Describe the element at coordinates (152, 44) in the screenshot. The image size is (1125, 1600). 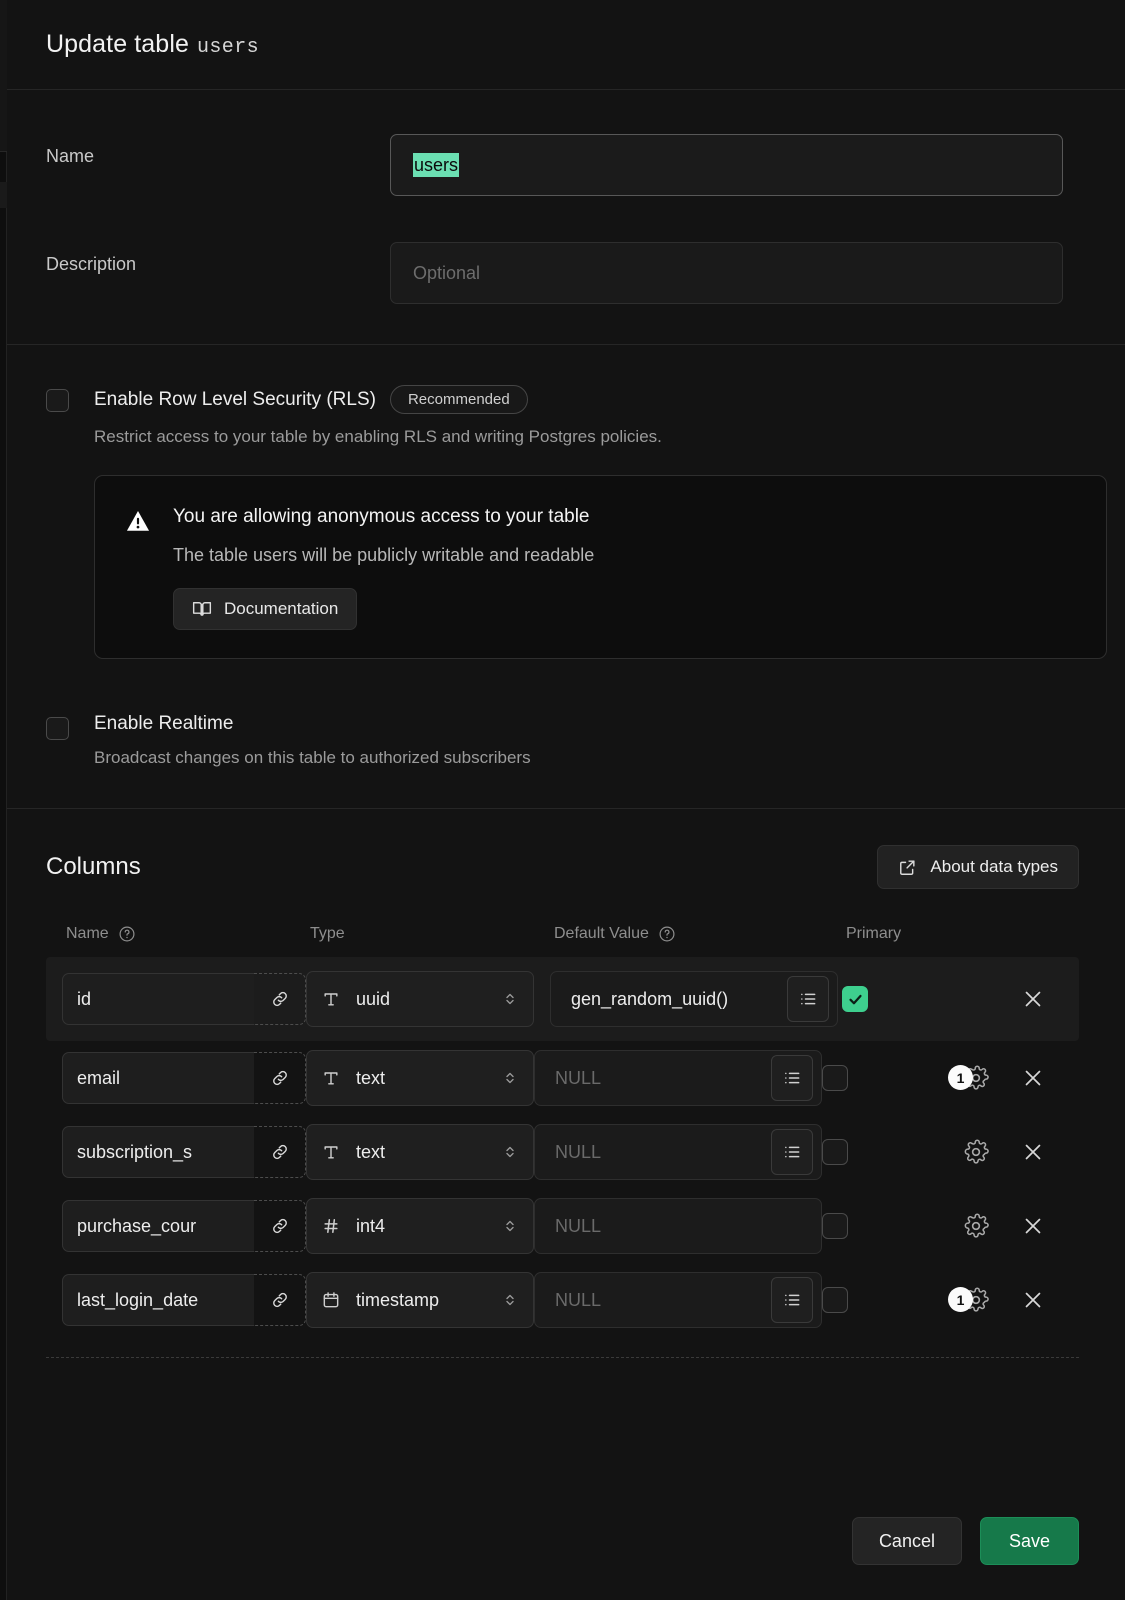
I see `page-title: Update table users` at that location.